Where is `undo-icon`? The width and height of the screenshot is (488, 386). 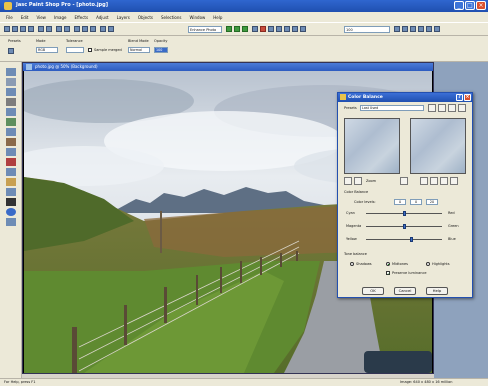
undo-icon is located at coordinates (59, 29).